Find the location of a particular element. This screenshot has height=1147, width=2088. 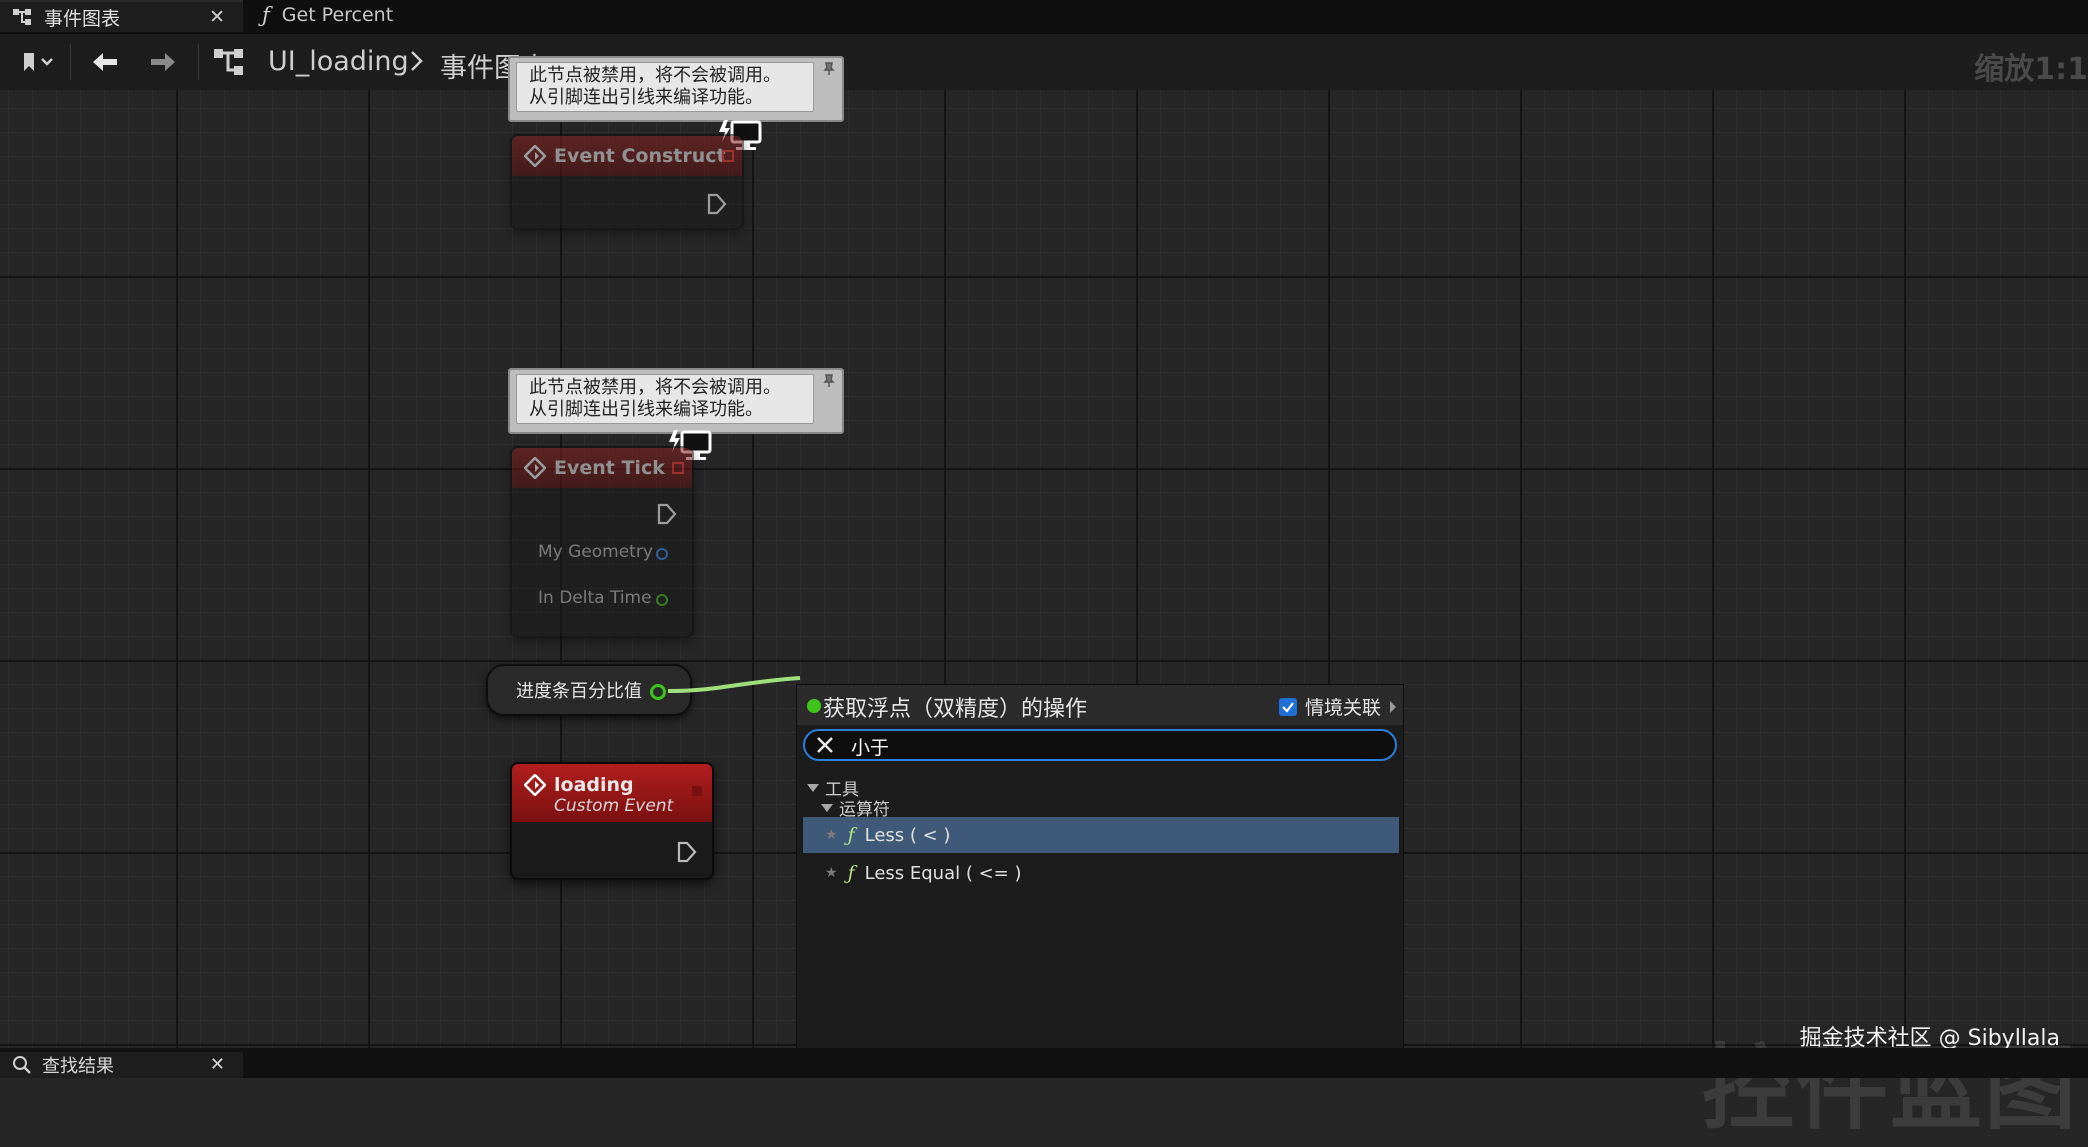

tab-label: 事件图表 is located at coordinates (82, 18).